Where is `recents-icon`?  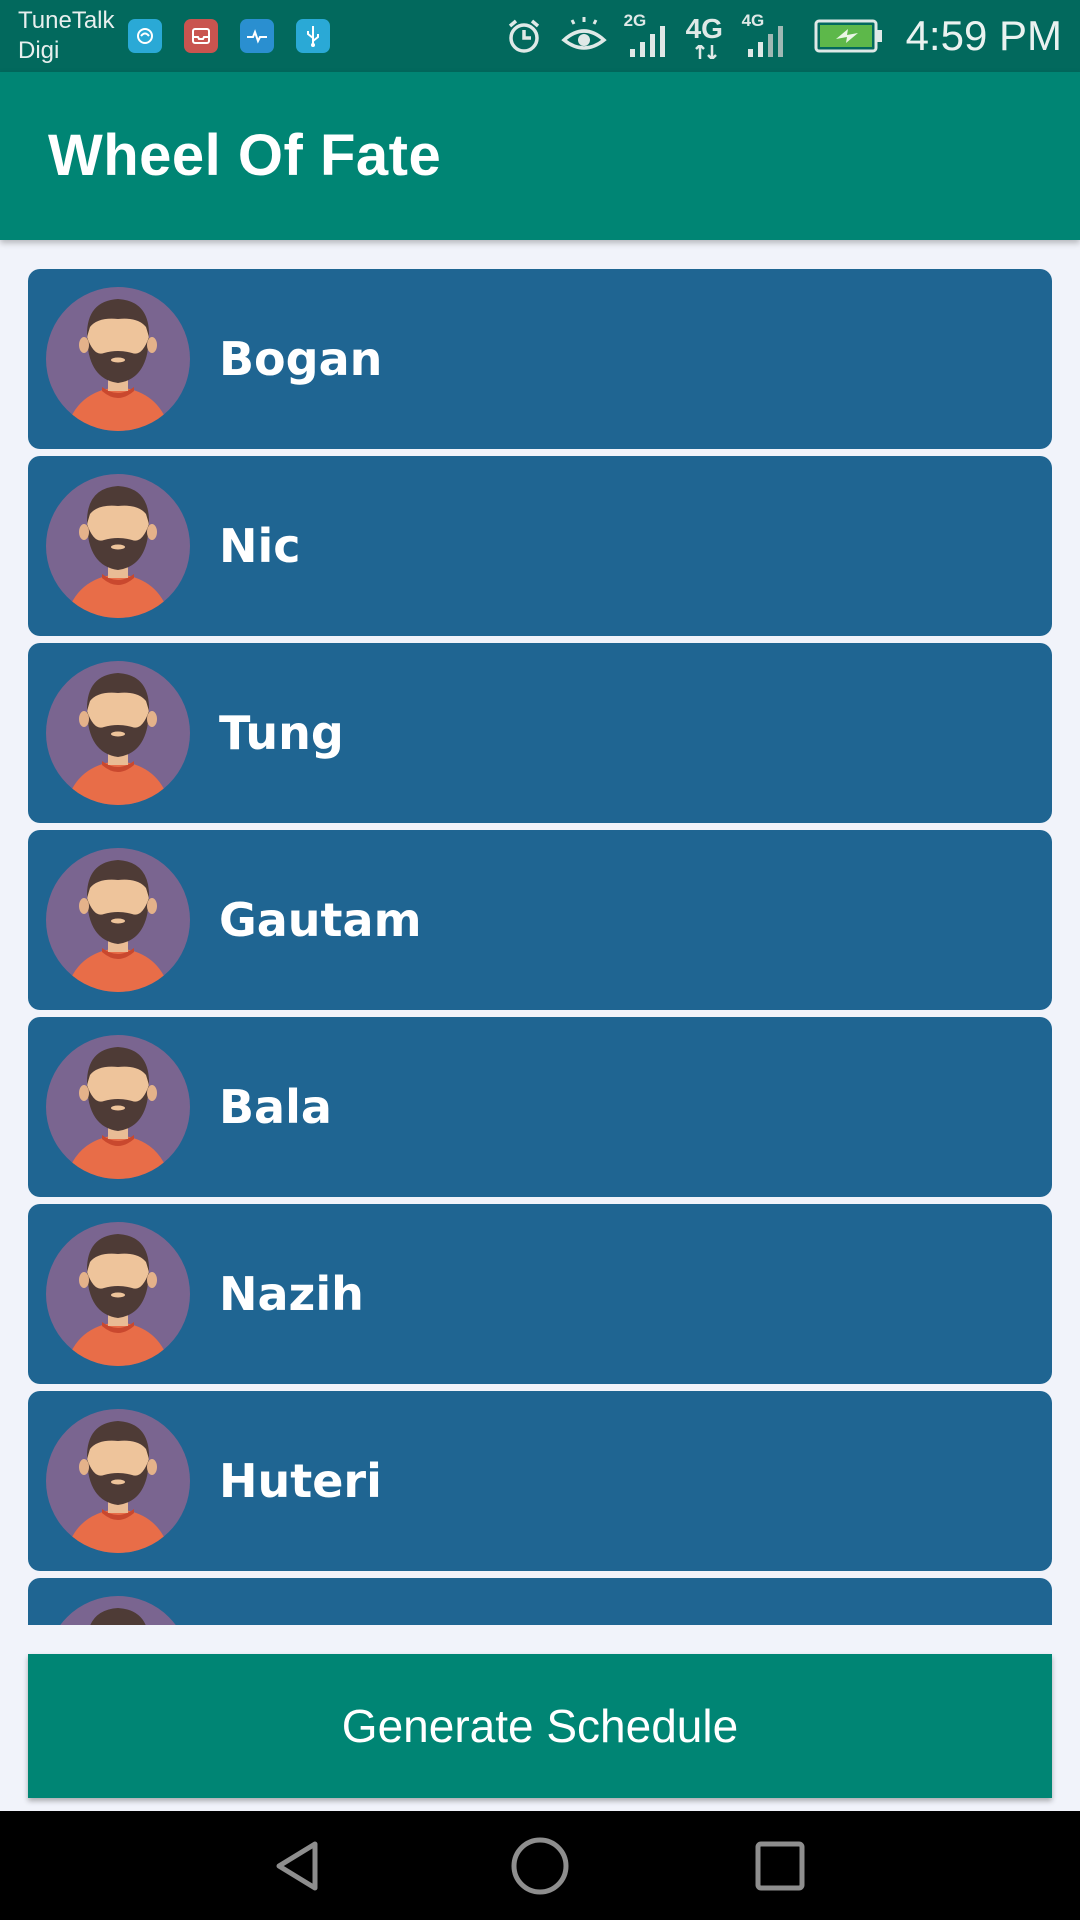 recents-icon is located at coordinates (780, 1866).